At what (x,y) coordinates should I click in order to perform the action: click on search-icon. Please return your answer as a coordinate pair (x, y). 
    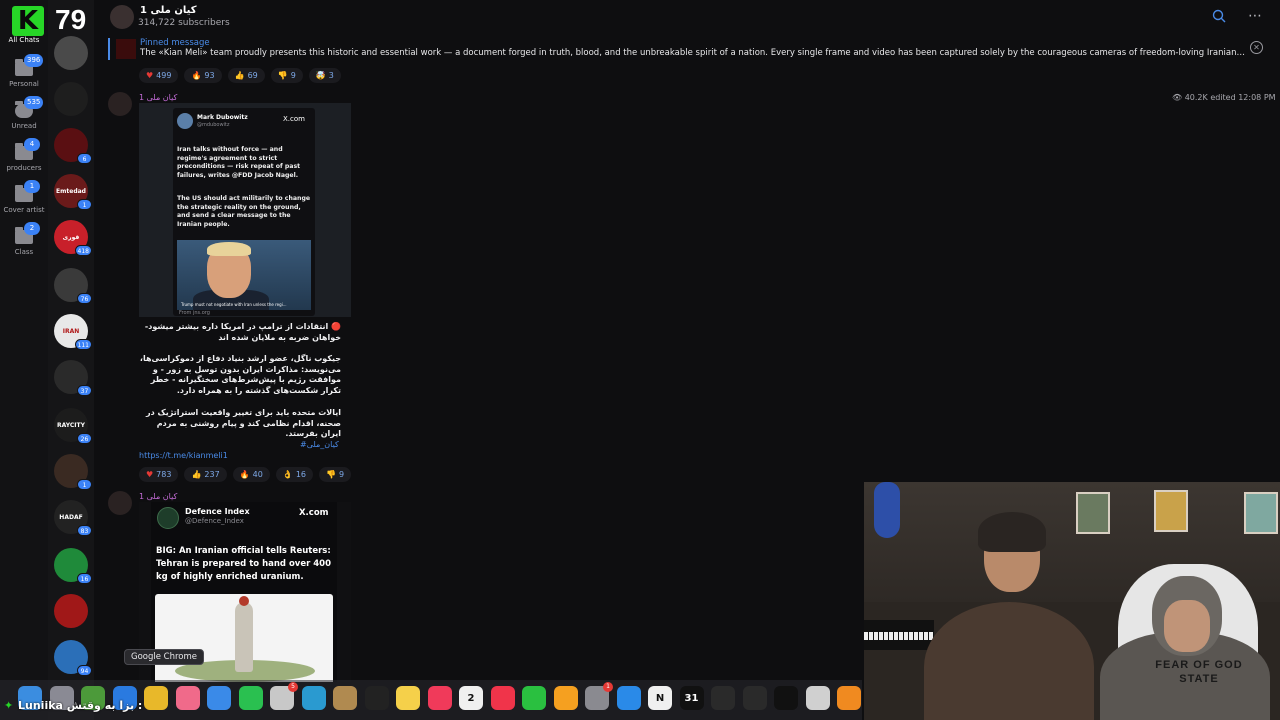
    Looking at the image, I should click on (1219, 16).